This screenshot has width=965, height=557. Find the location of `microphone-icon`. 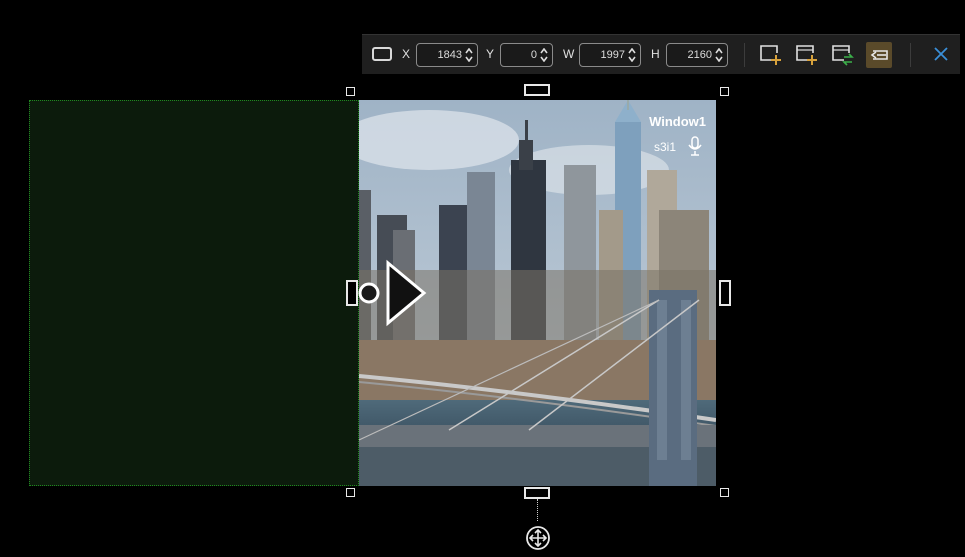

microphone-icon is located at coordinates (695, 146).